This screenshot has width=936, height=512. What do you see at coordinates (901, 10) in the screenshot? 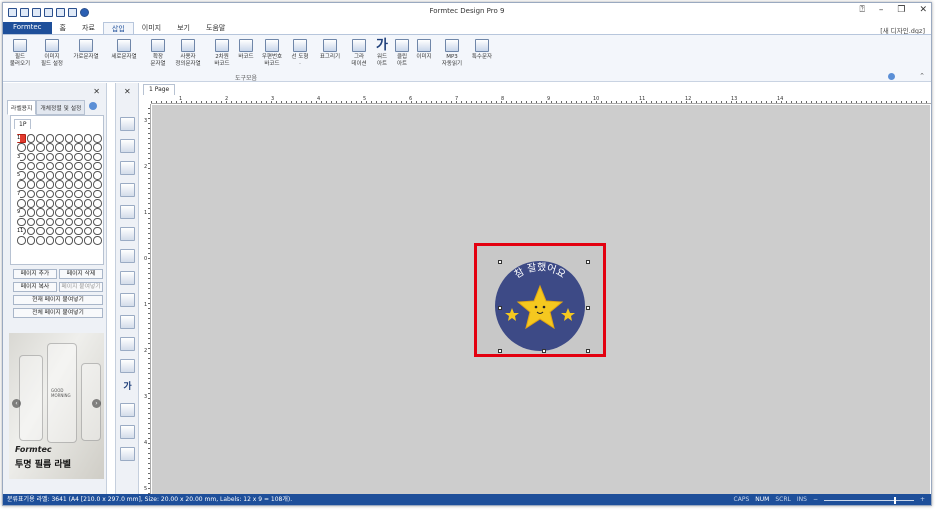
I see `restore-button: ❐` at bounding box center [901, 10].